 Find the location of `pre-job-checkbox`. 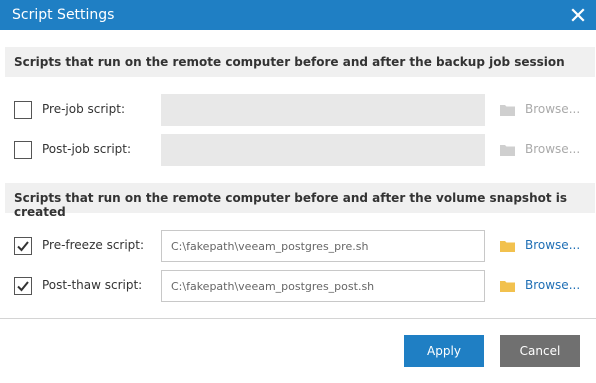

pre-job-checkbox is located at coordinates (23, 110).